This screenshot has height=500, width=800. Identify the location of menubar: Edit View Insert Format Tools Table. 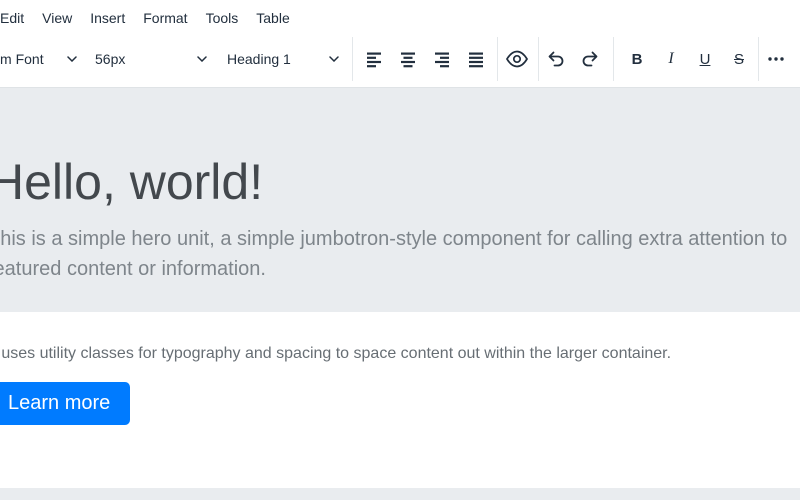
(400, 18).